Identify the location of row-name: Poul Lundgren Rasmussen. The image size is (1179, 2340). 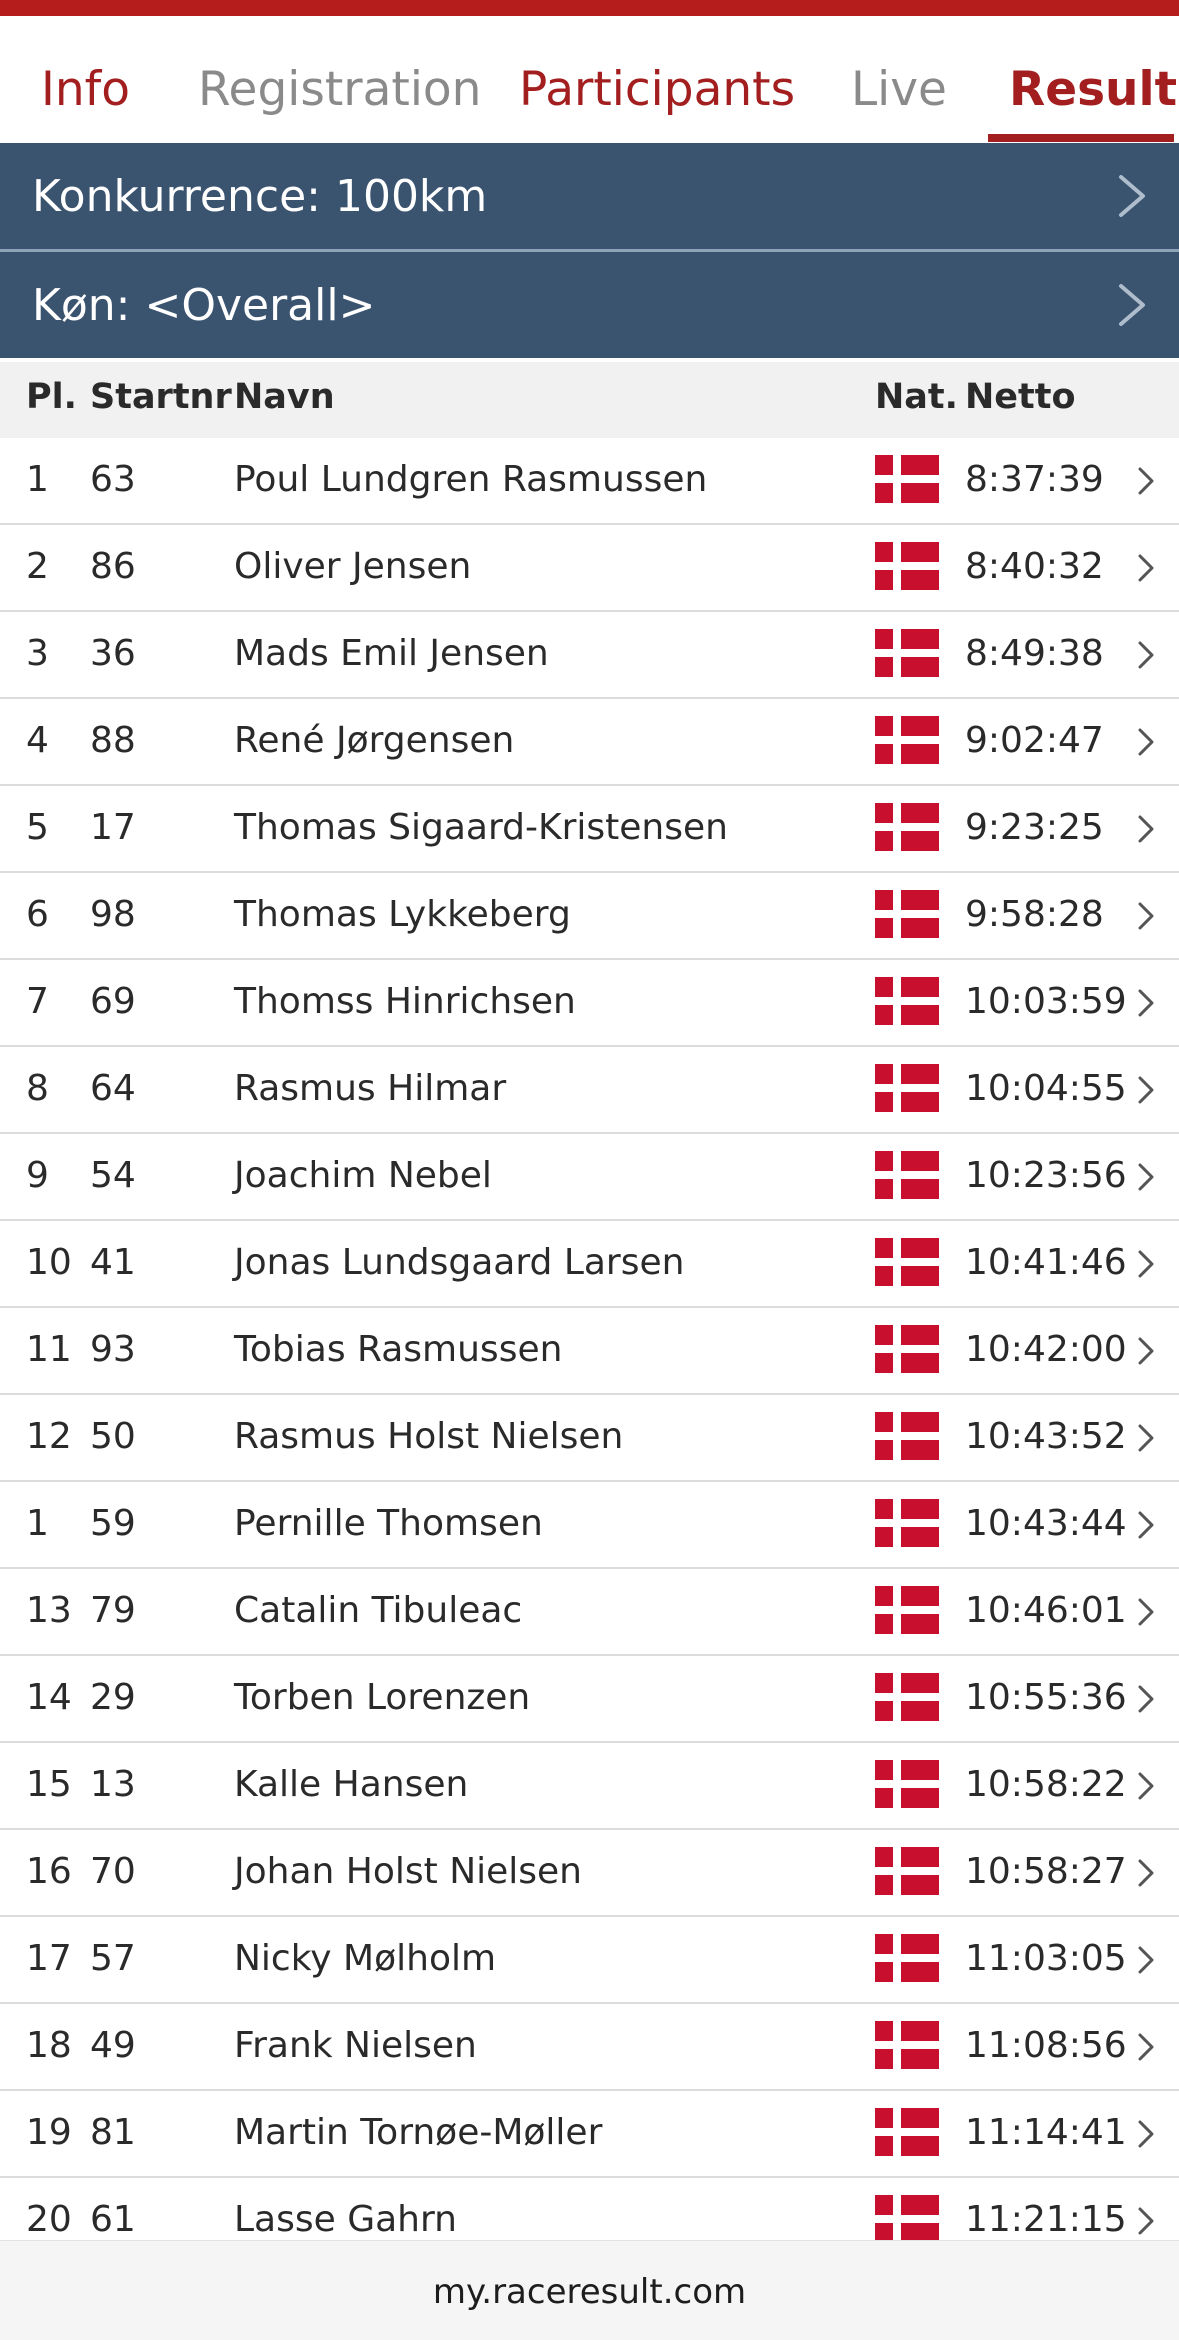
(471, 479).